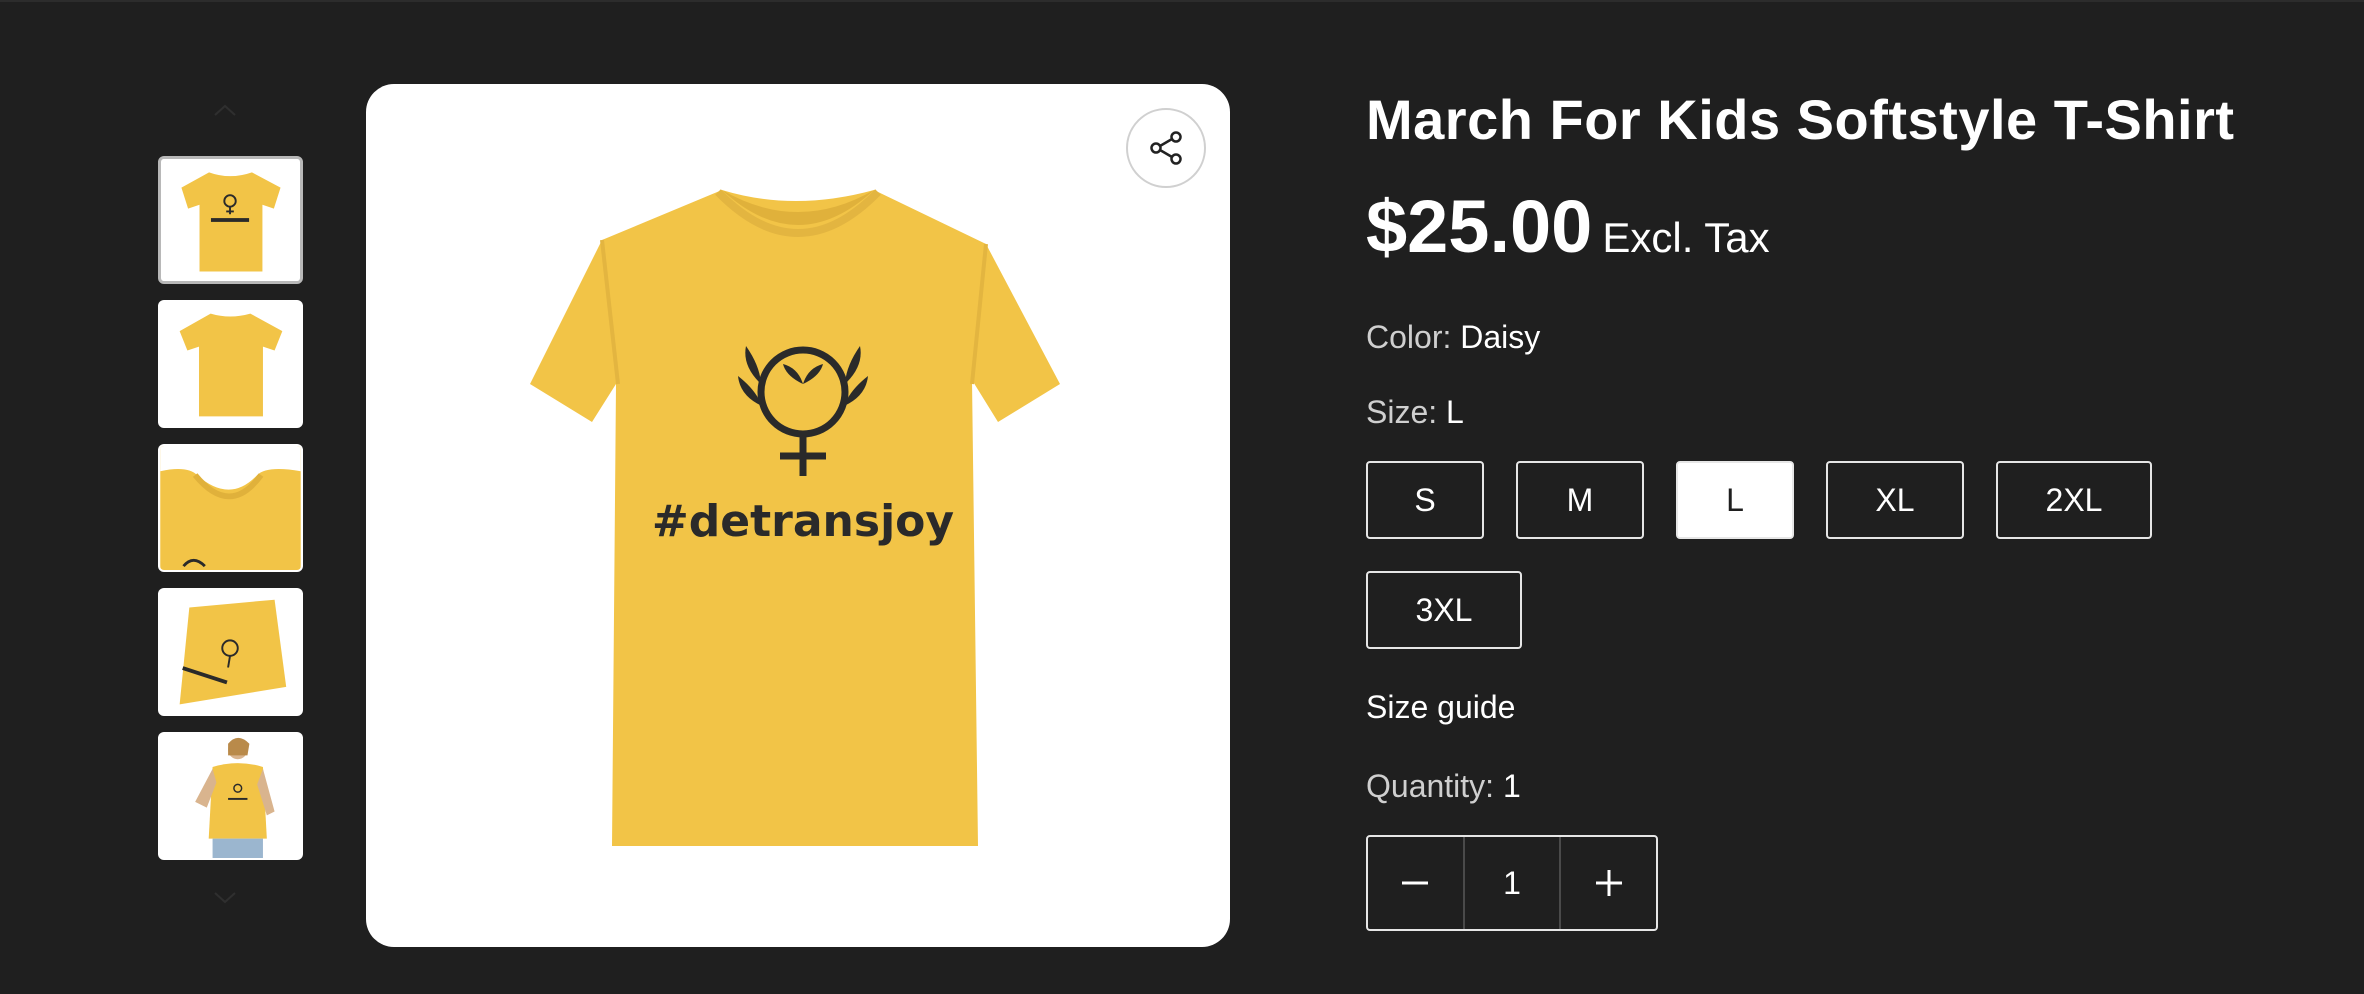  Describe the element at coordinates (230, 220) in the screenshot. I see `thumbnail-front-print` at that location.